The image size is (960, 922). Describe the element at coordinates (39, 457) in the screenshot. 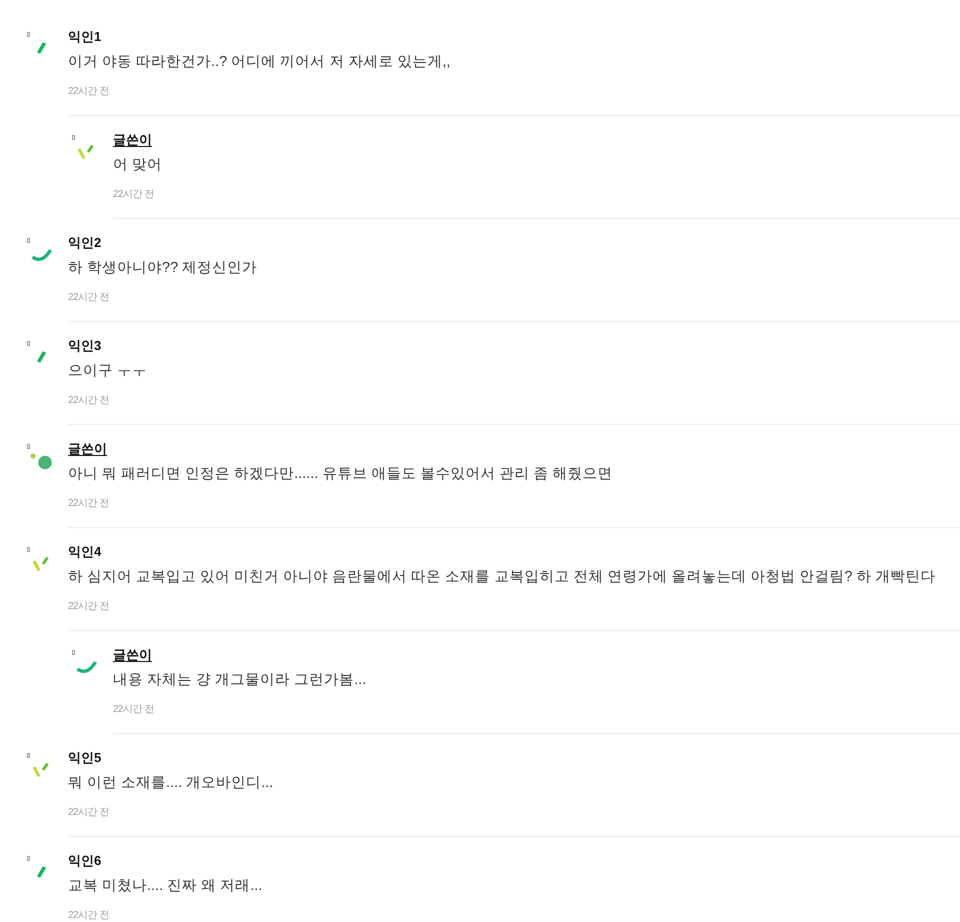

I see `dots-avatar-icon` at that location.